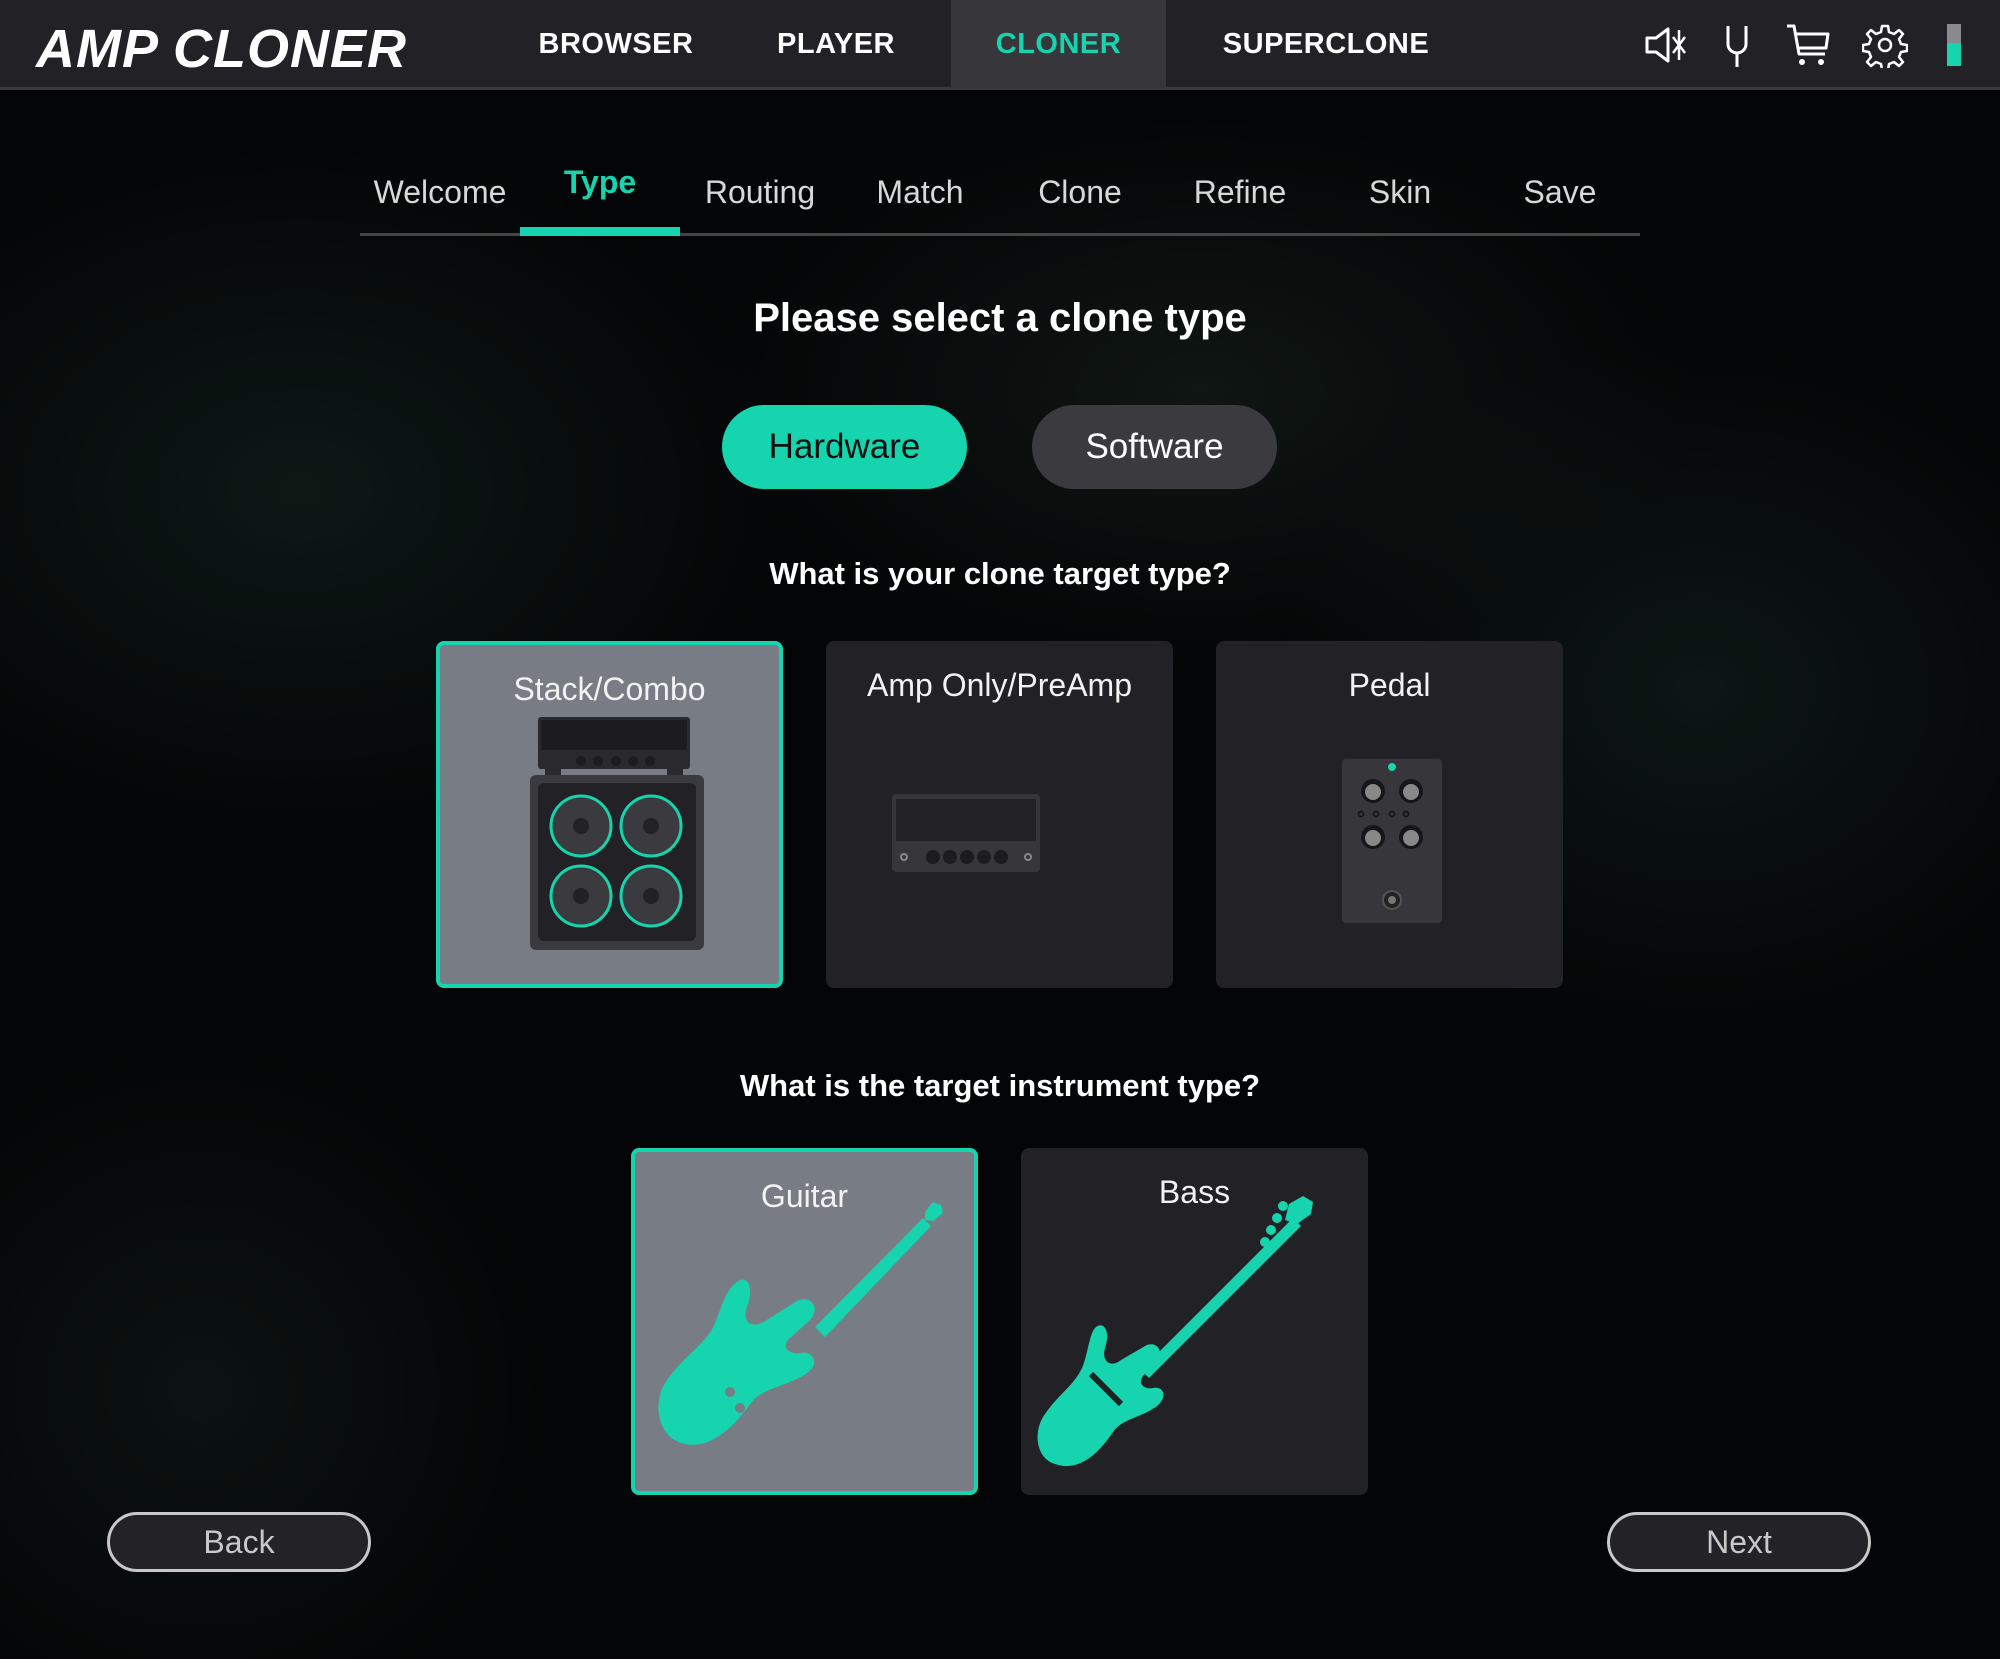 The image size is (2000, 1659). What do you see at coordinates (1175, 1331) in the screenshot?
I see `bass-guitar-icon` at bounding box center [1175, 1331].